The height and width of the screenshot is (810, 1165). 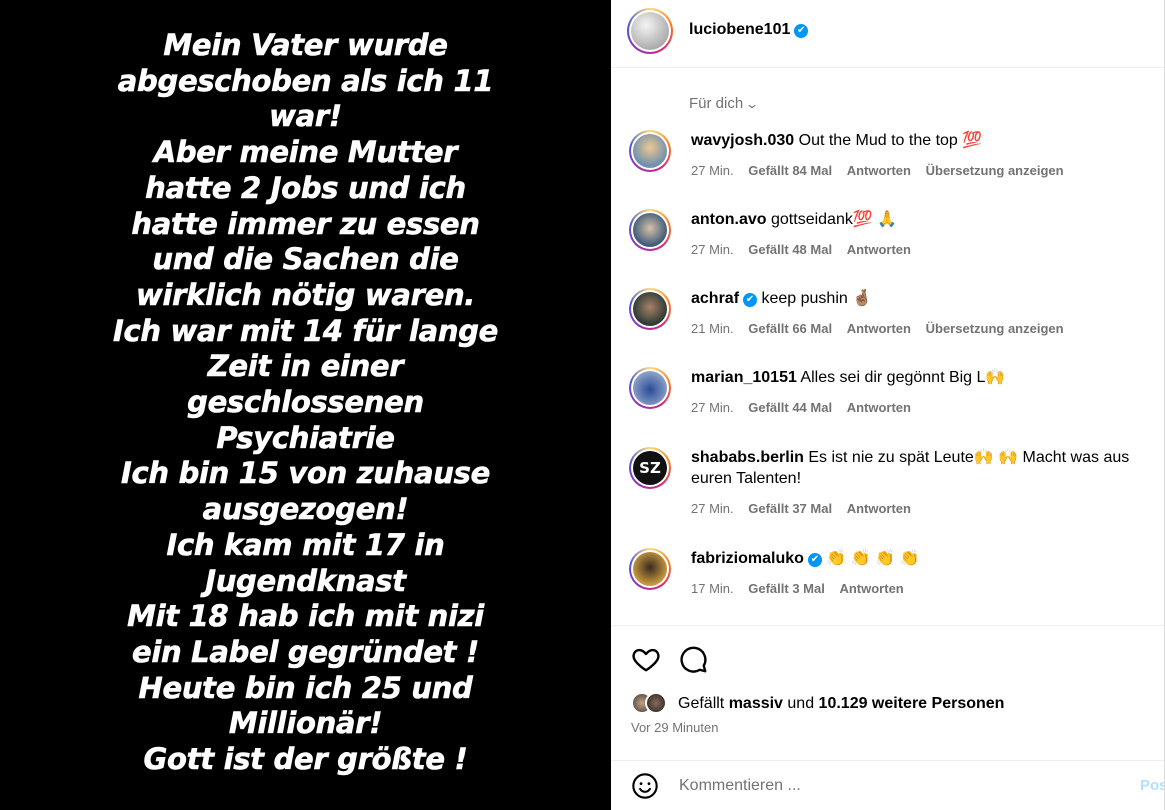 What do you see at coordinates (790, 170) in the screenshot?
I see `comment-likes: Gefällt 84 Mal` at bounding box center [790, 170].